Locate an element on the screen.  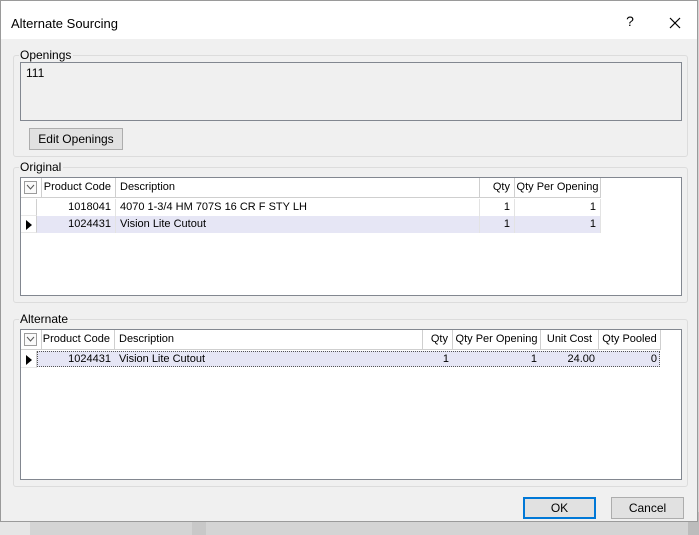
openings-list: 111 is located at coordinates (351, 91).